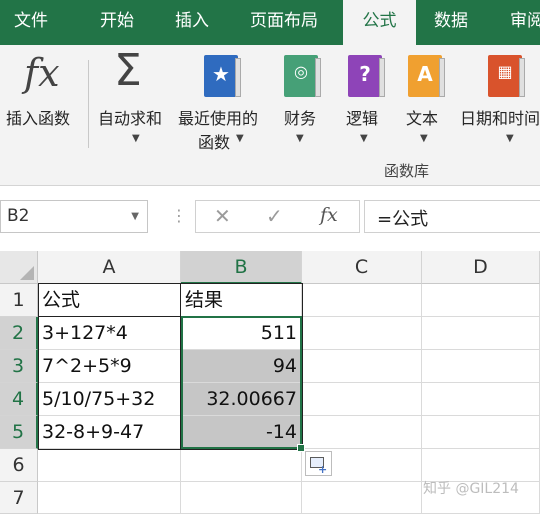 The image size is (540, 514). What do you see at coordinates (109, 465) in the screenshot?
I see `cell-a6` at bounding box center [109, 465].